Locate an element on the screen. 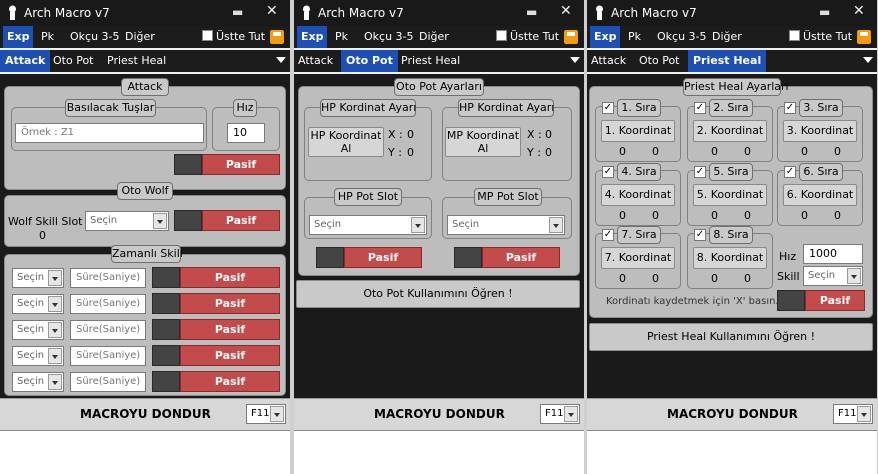 Image resolution: width=878 pixels, height=474 pixels. heal-toggle: Pasif is located at coordinates (821, 300).